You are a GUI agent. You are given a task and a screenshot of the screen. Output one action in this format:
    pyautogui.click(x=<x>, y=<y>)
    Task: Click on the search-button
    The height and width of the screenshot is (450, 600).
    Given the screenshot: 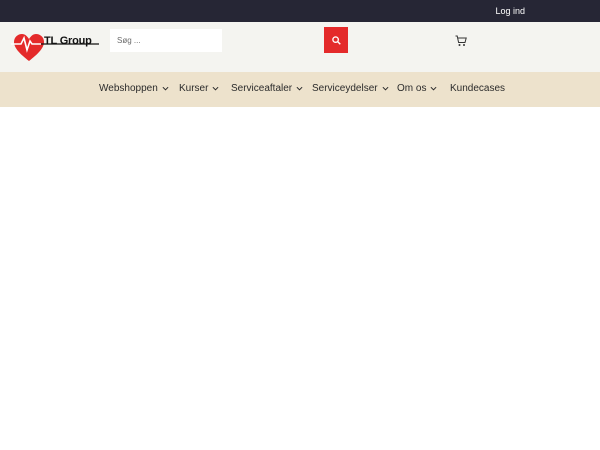 What is the action you would take?
    pyautogui.click(x=336, y=40)
    